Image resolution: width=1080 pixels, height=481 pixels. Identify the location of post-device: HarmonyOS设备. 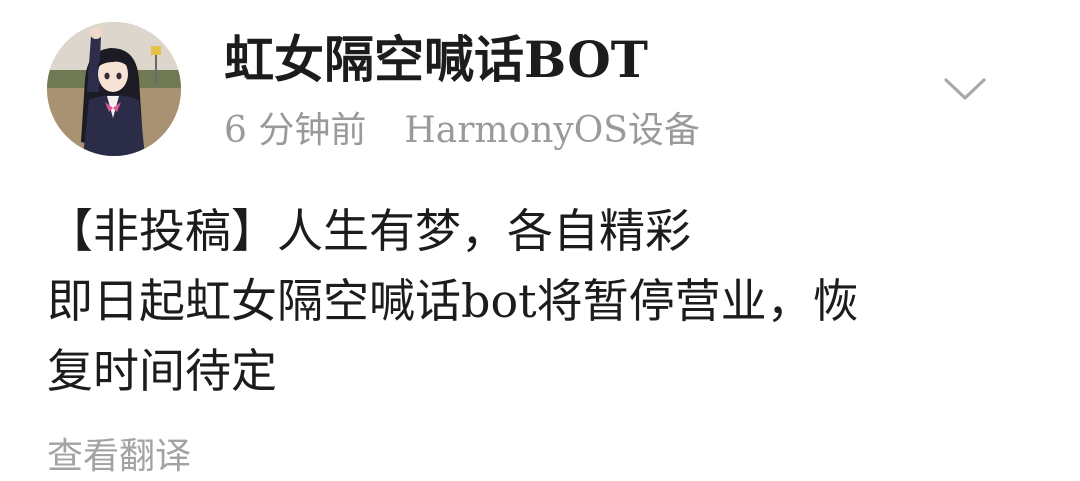
(552, 130).